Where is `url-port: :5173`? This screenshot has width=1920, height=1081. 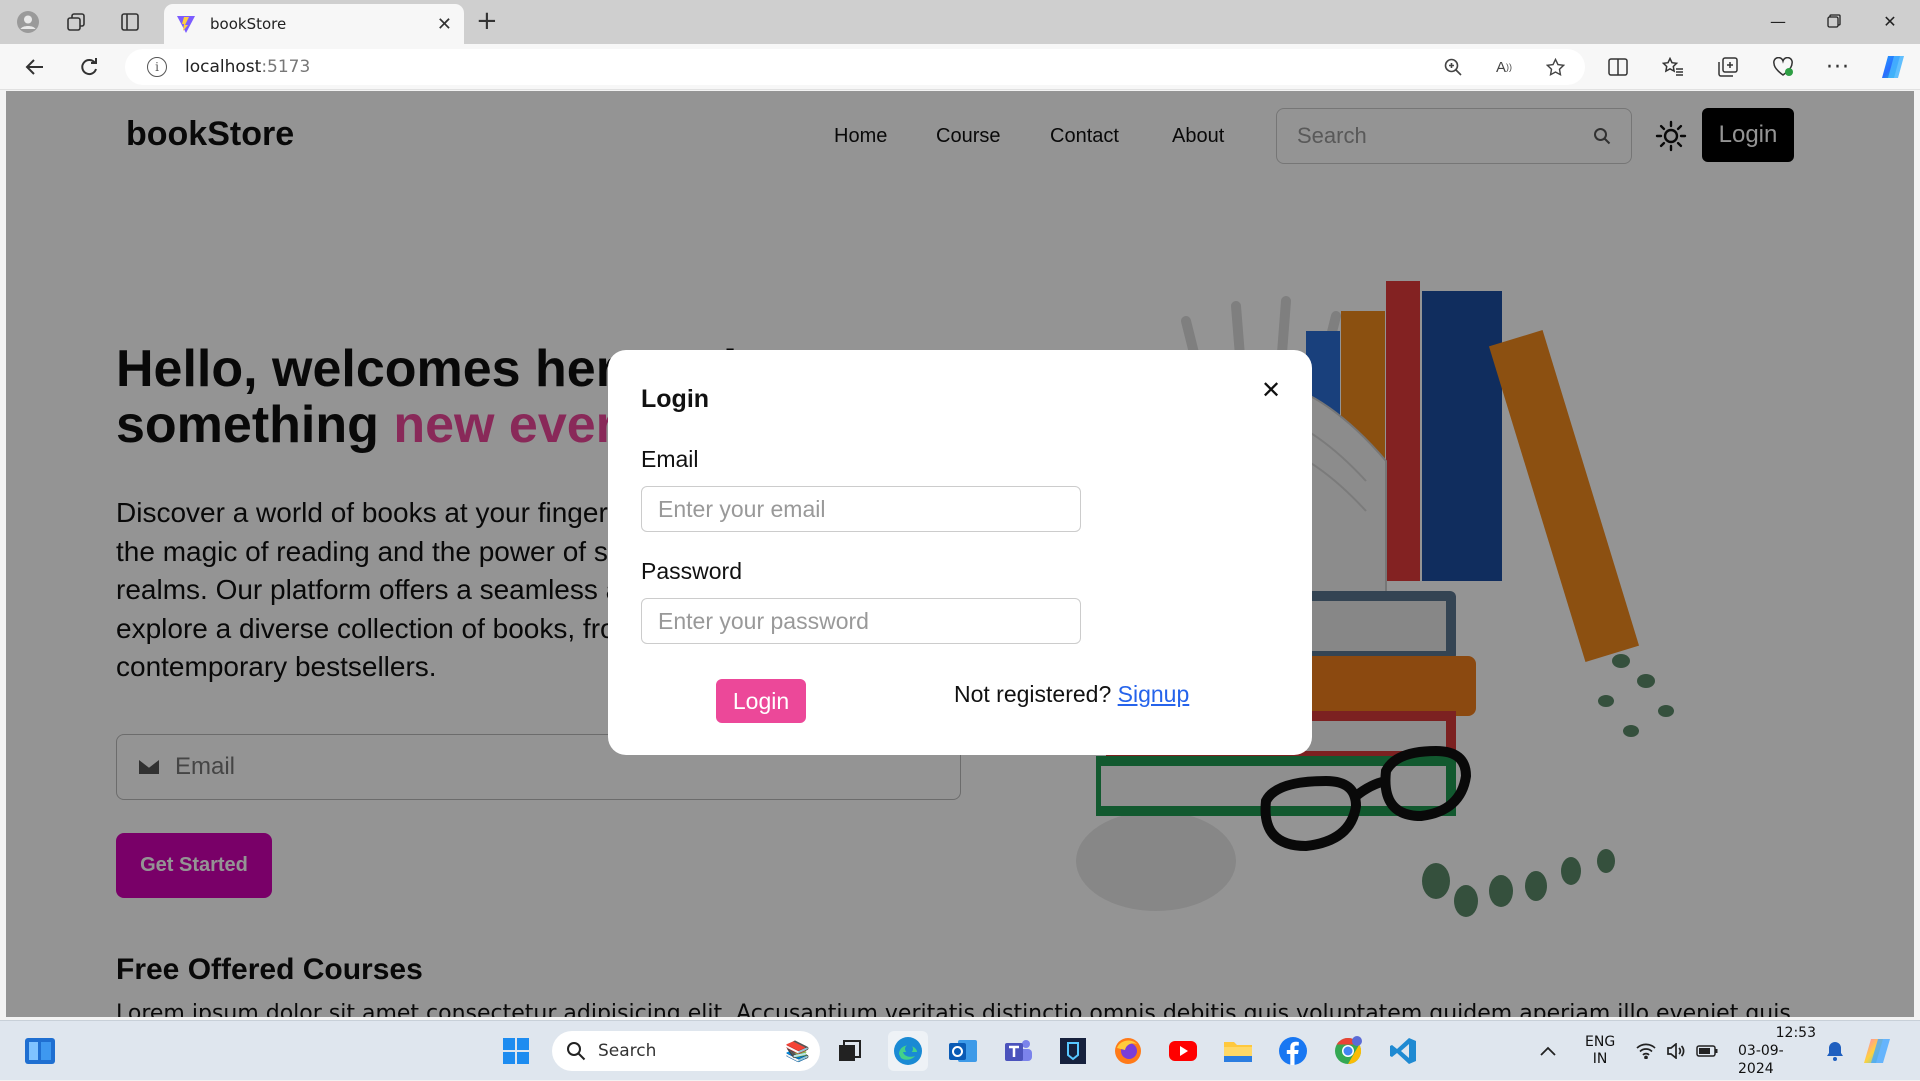 url-port: :5173 is located at coordinates (286, 67).